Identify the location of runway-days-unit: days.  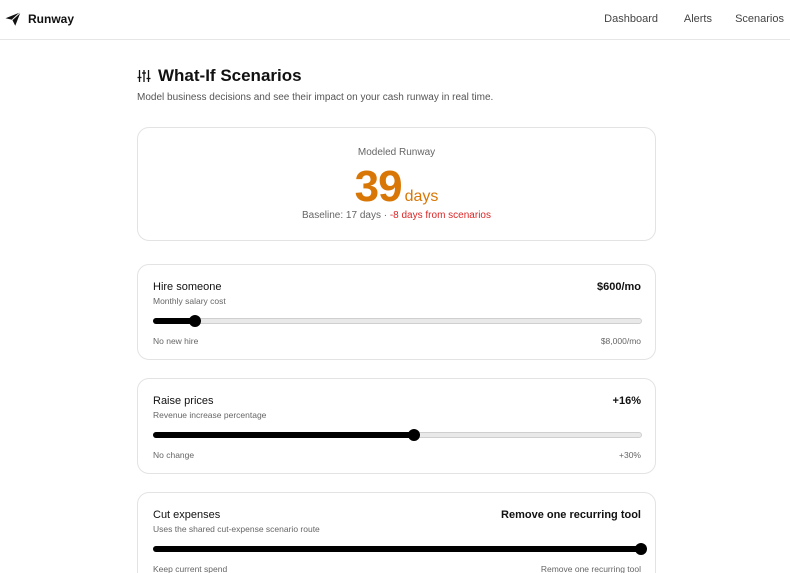
(421, 196).